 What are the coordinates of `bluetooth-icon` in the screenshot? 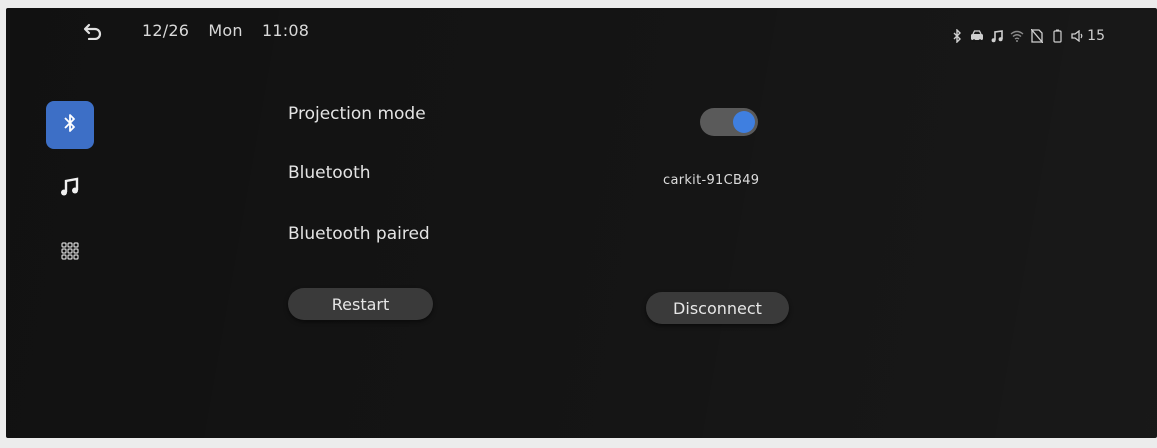 It's located at (70, 125).